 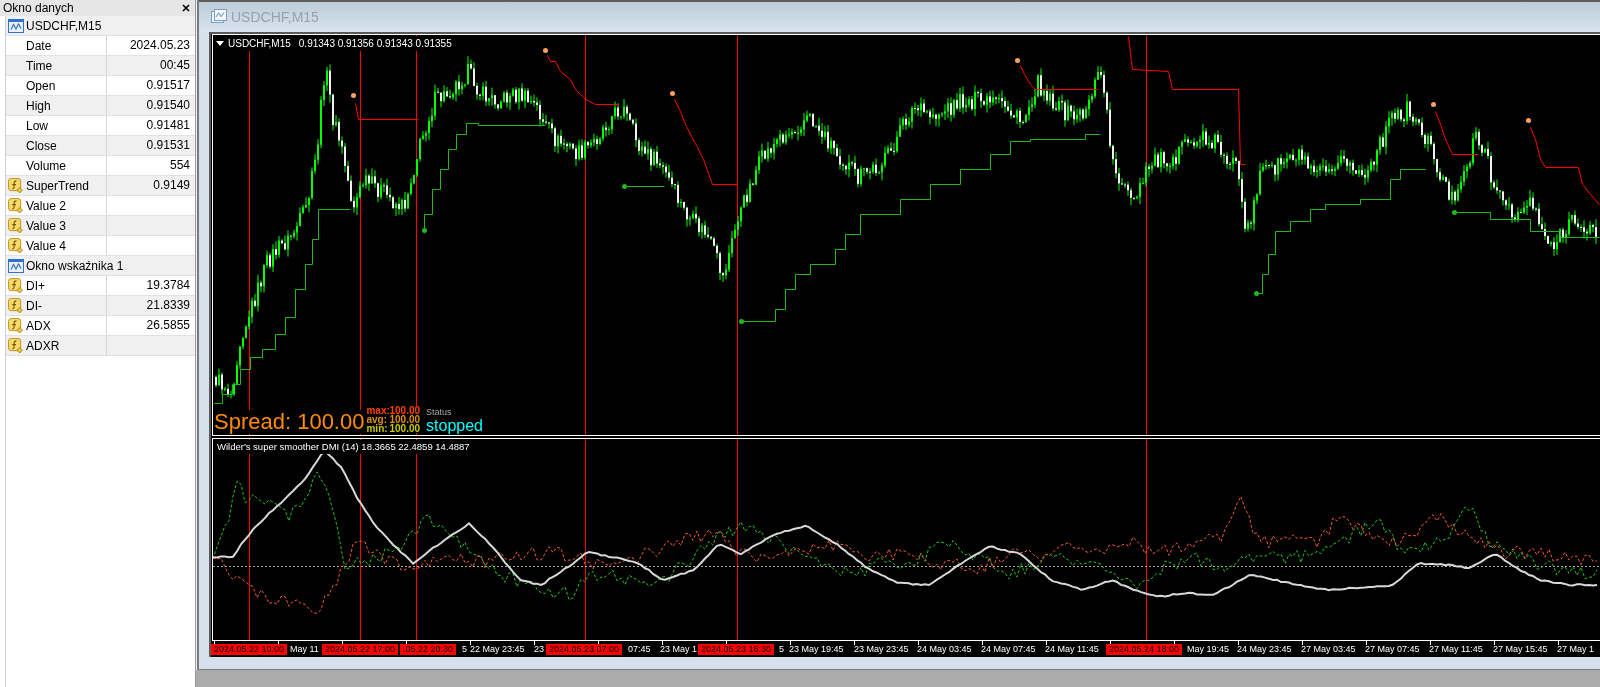 What do you see at coordinates (1576, 649) in the screenshot?
I see `time-label: 27 May 1` at bounding box center [1576, 649].